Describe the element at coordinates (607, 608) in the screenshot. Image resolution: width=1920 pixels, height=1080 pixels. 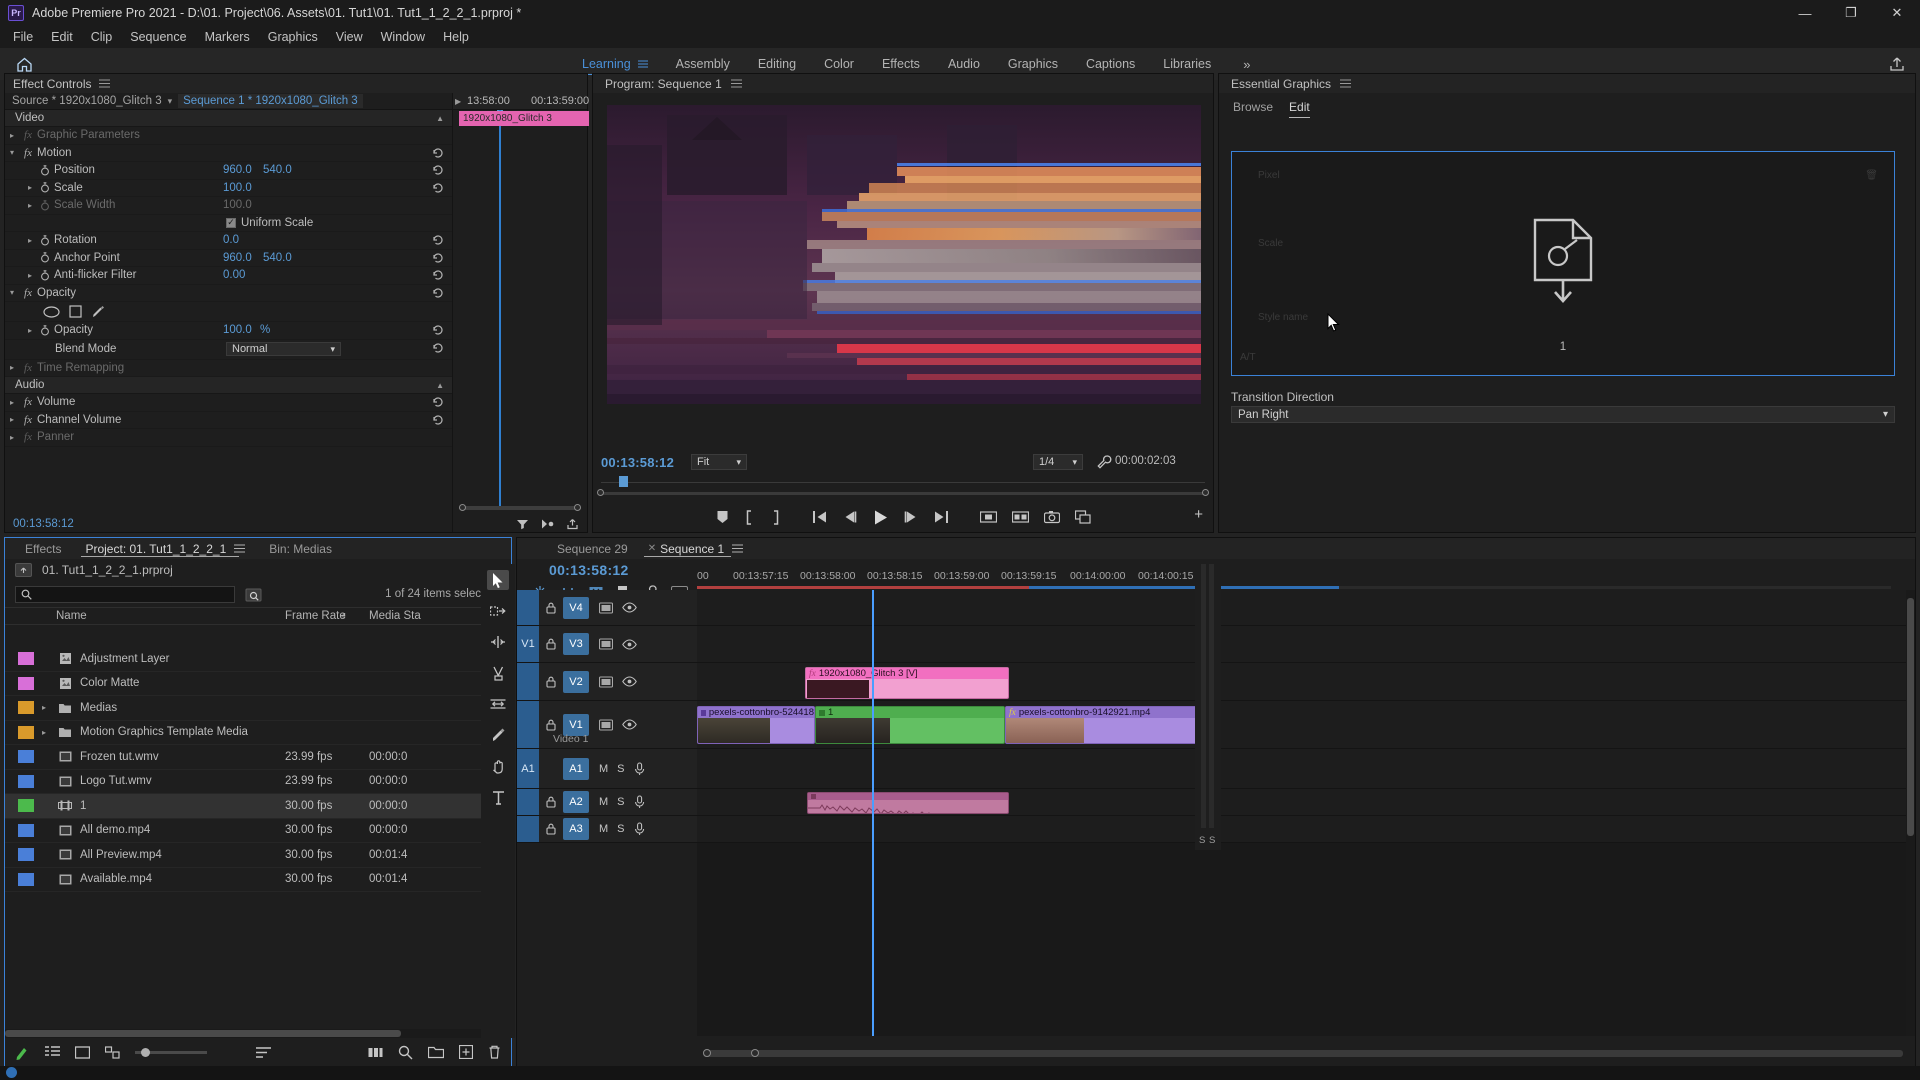
I see `track-header-v4: V4` at that location.